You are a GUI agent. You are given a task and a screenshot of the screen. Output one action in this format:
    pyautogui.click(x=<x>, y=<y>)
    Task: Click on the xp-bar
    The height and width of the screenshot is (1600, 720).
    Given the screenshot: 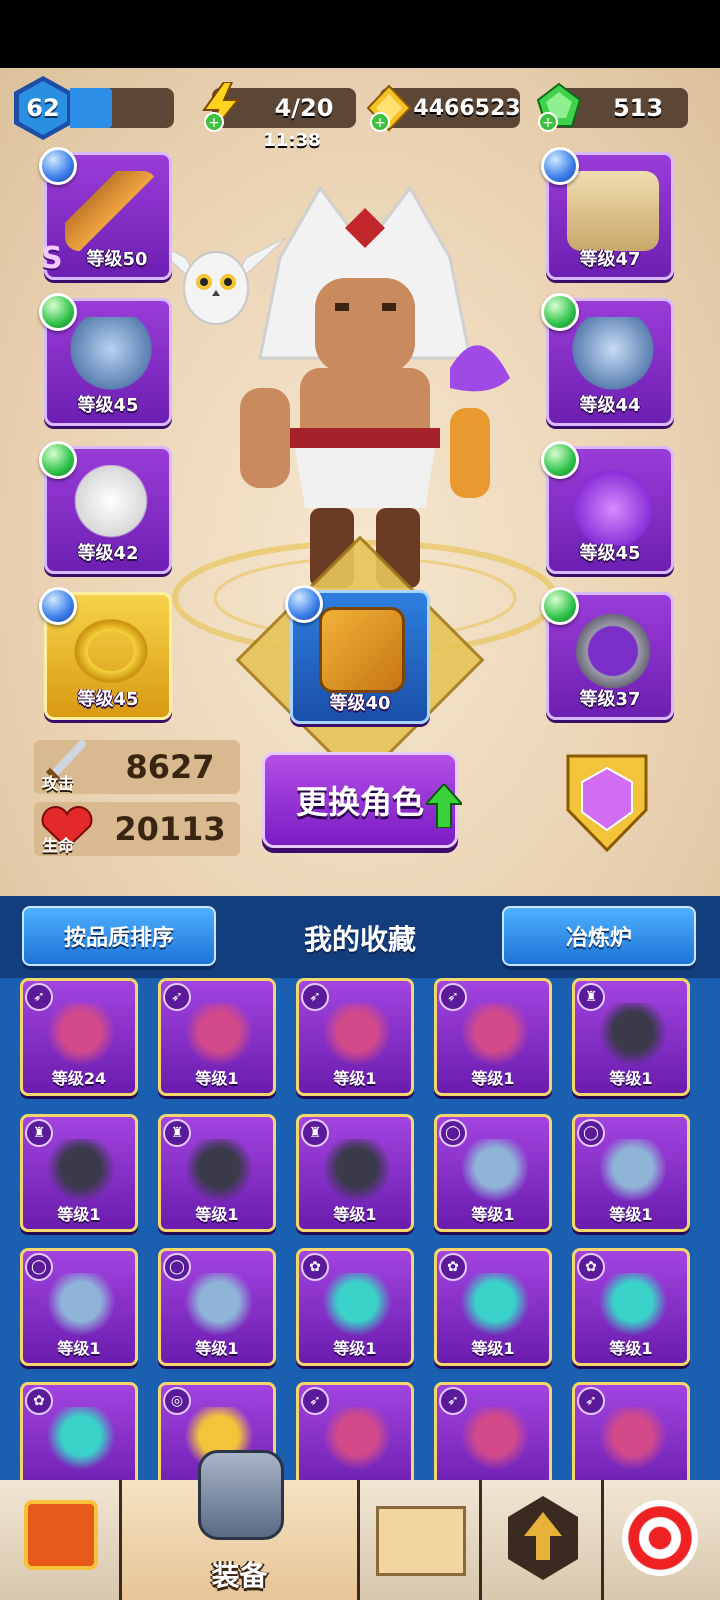 What is the action you would take?
    pyautogui.click(x=122, y=108)
    